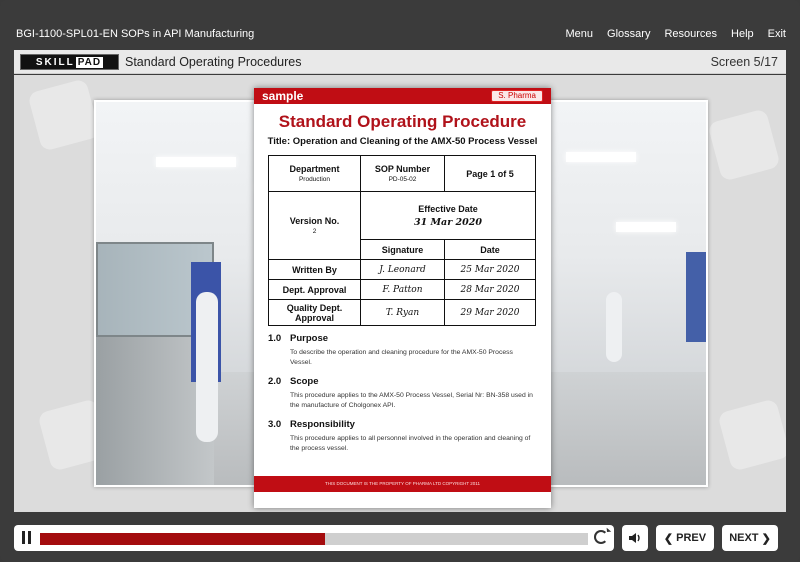 The image size is (800, 562). I want to click on player-controls: ❮ PREV NEXT ❯, so click(400, 539).